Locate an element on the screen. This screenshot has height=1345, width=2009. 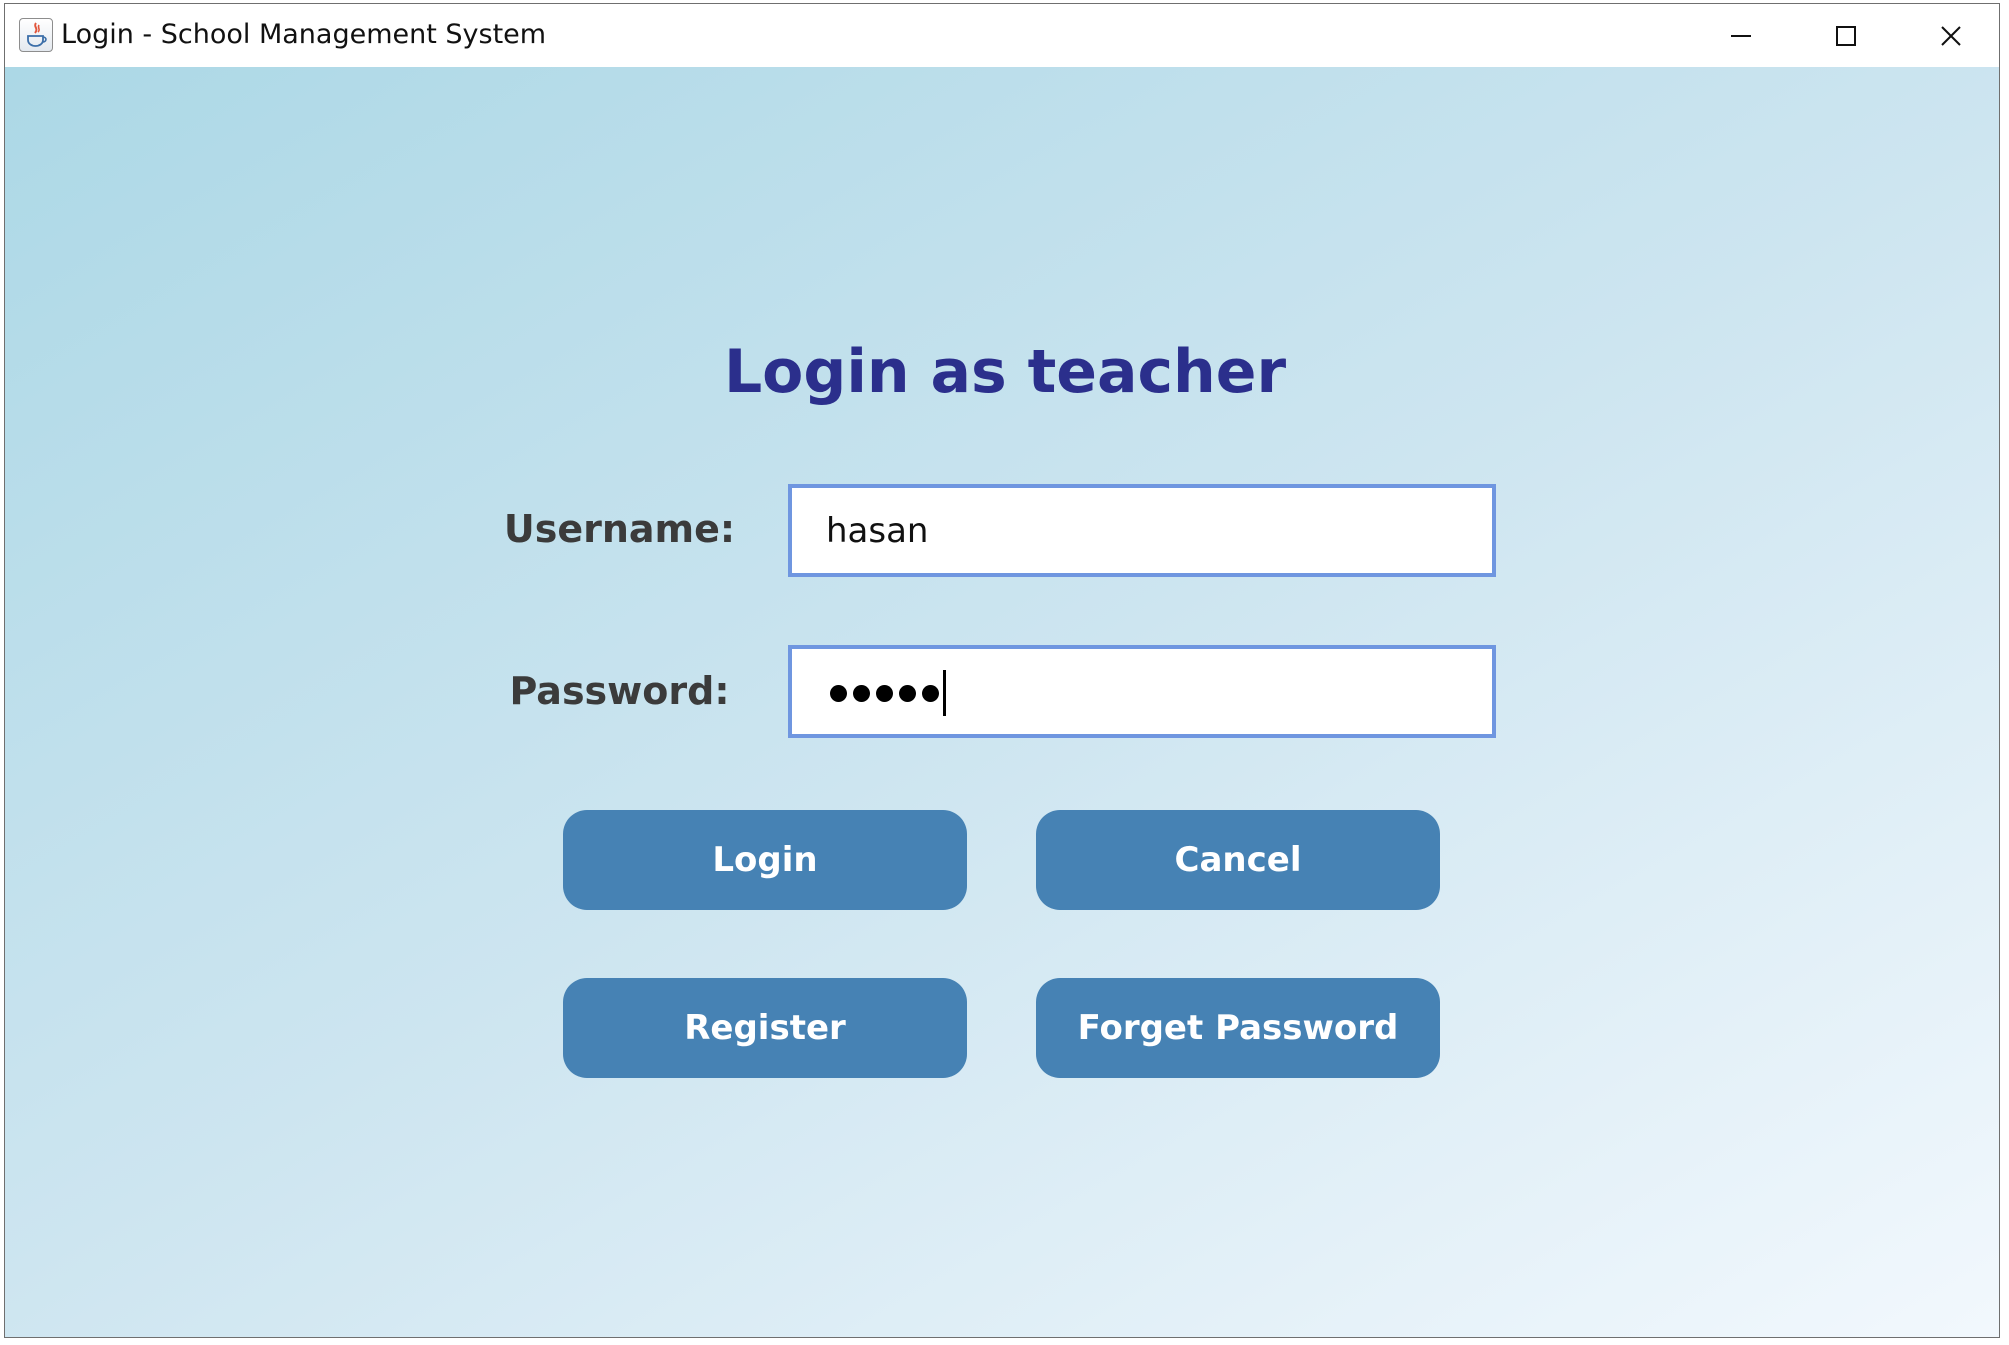
maximize-icon is located at coordinates (1846, 35).